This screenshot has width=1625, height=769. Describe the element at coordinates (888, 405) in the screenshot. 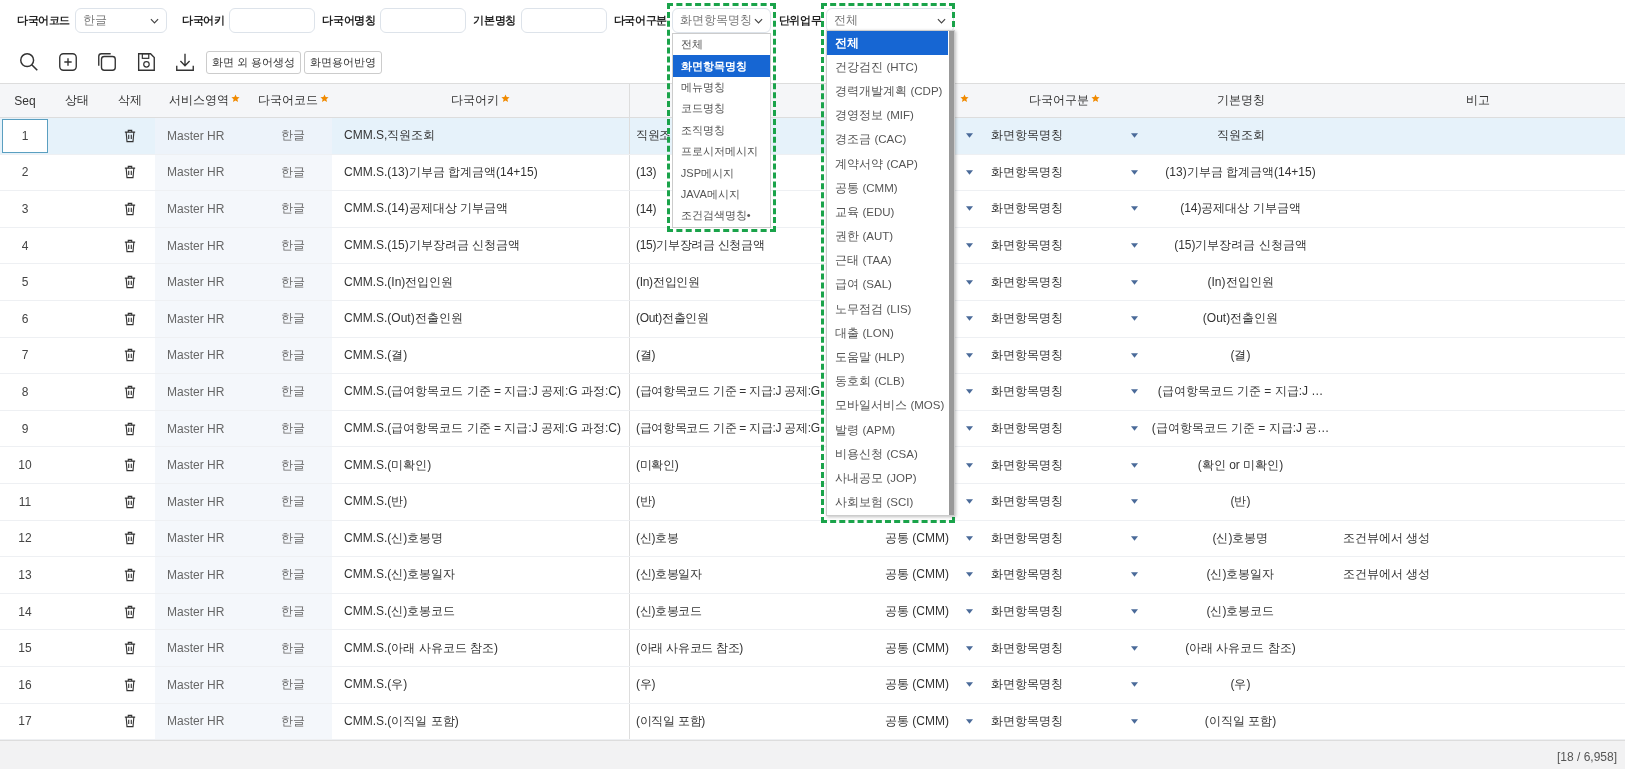

I see `dropdown-option: 모바일서비스 (MOS)` at that location.